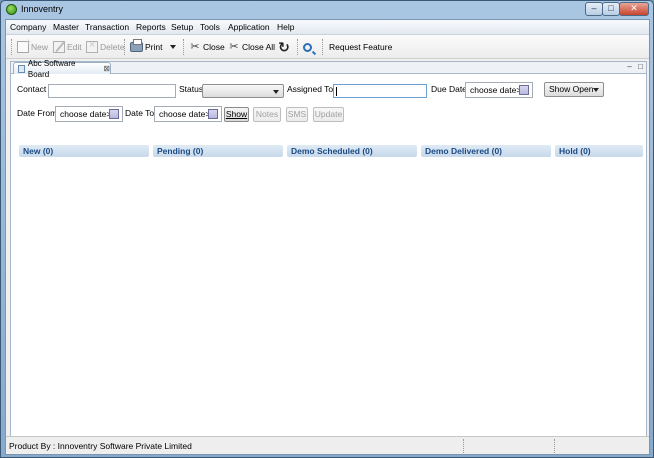  I want to click on due-date-value: choose date>, so click(496, 90).